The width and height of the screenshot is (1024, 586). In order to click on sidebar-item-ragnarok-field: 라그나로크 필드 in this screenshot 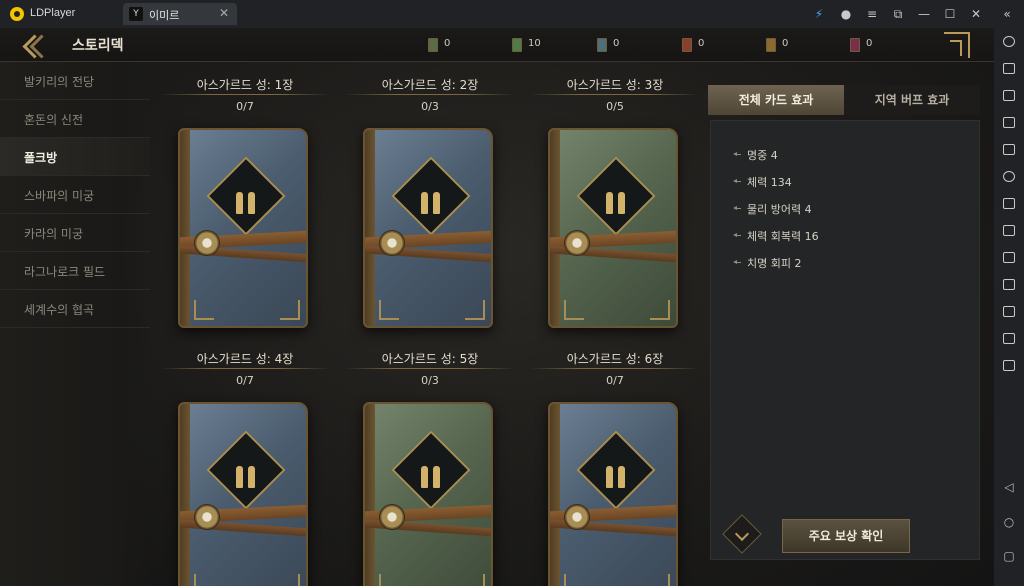, I will do `click(75, 271)`.